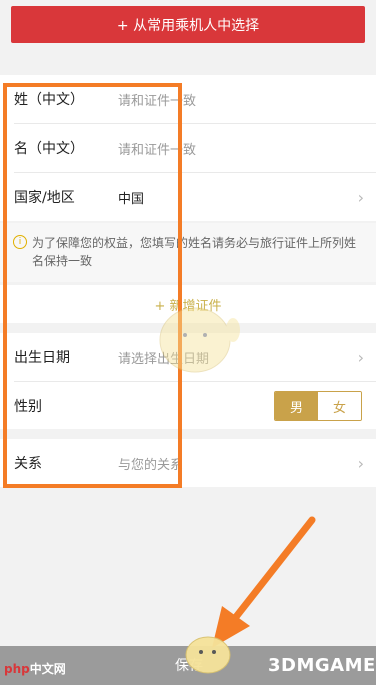 This screenshot has width=376, height=685. Describe the element at coordinates (199, 340) in the screenshot. I see `mascot-center-watermark-icon` at that location.